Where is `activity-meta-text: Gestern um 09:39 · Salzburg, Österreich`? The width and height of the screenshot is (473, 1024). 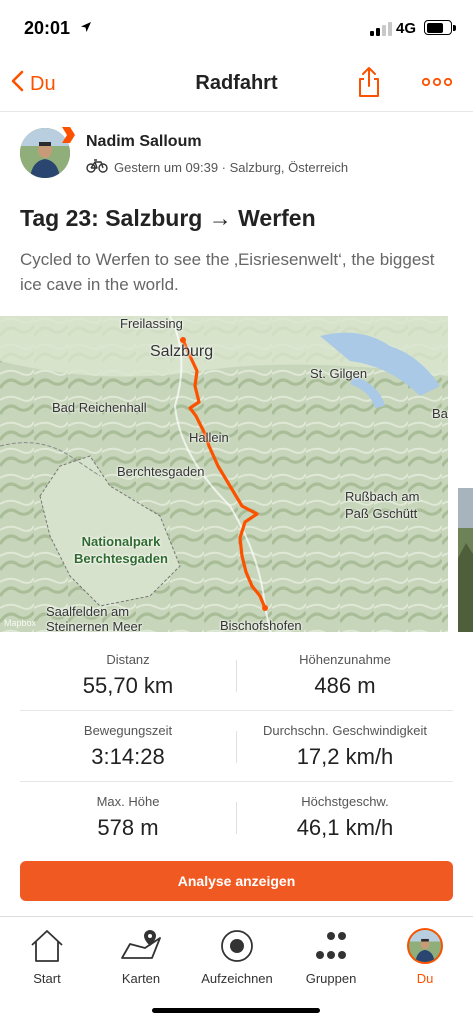
activity-meta-text: Gestern um 09:39 · Salzburg, Österreich is located at coordinates (231, 167).